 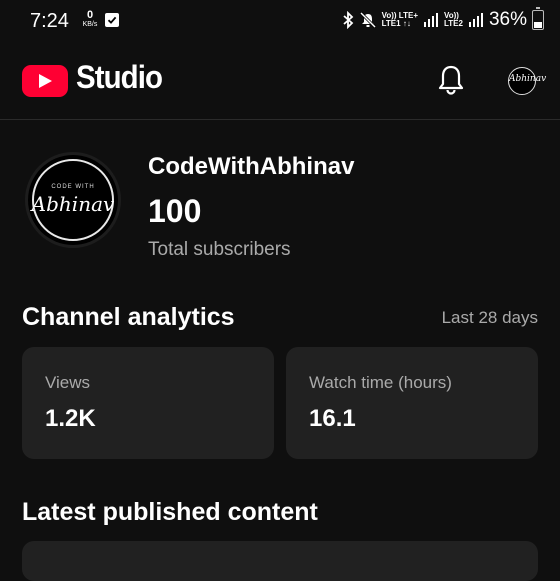 What do you see at coordinates (348, 20) in the screenshot?
I see `bluetooth-icon` at bounding box center [348, 20].